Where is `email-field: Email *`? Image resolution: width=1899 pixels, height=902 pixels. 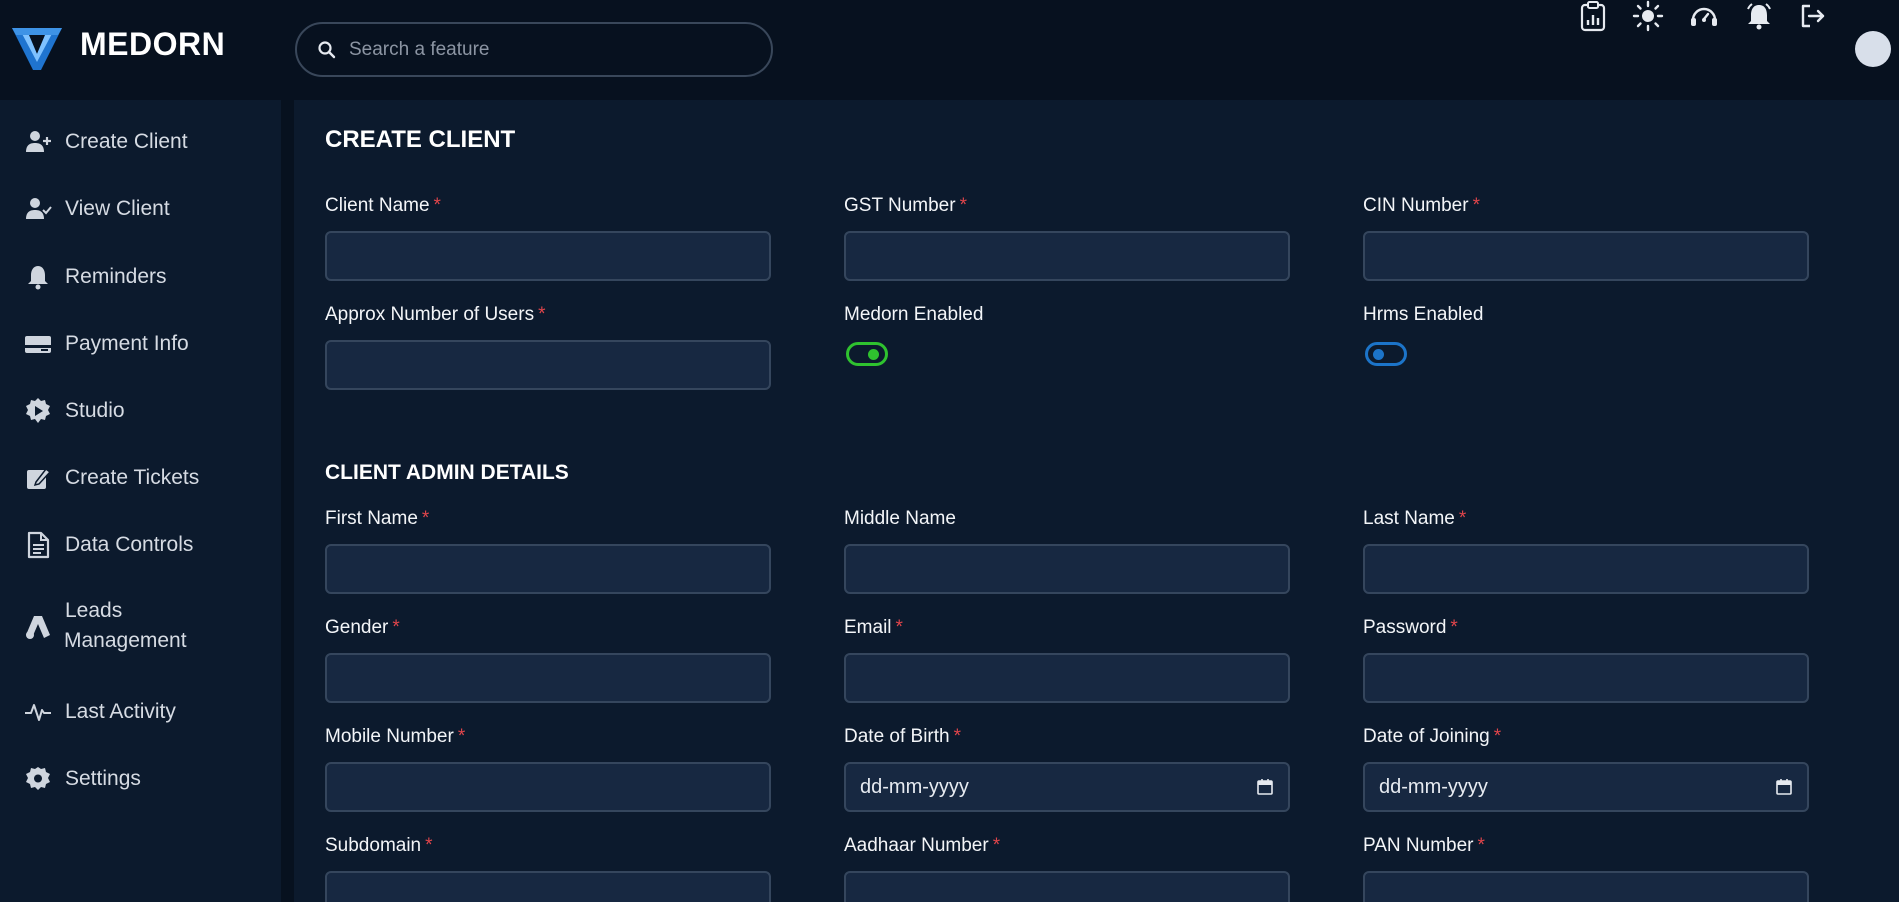 email-field: Email * is located at coordinates (1067, 660).